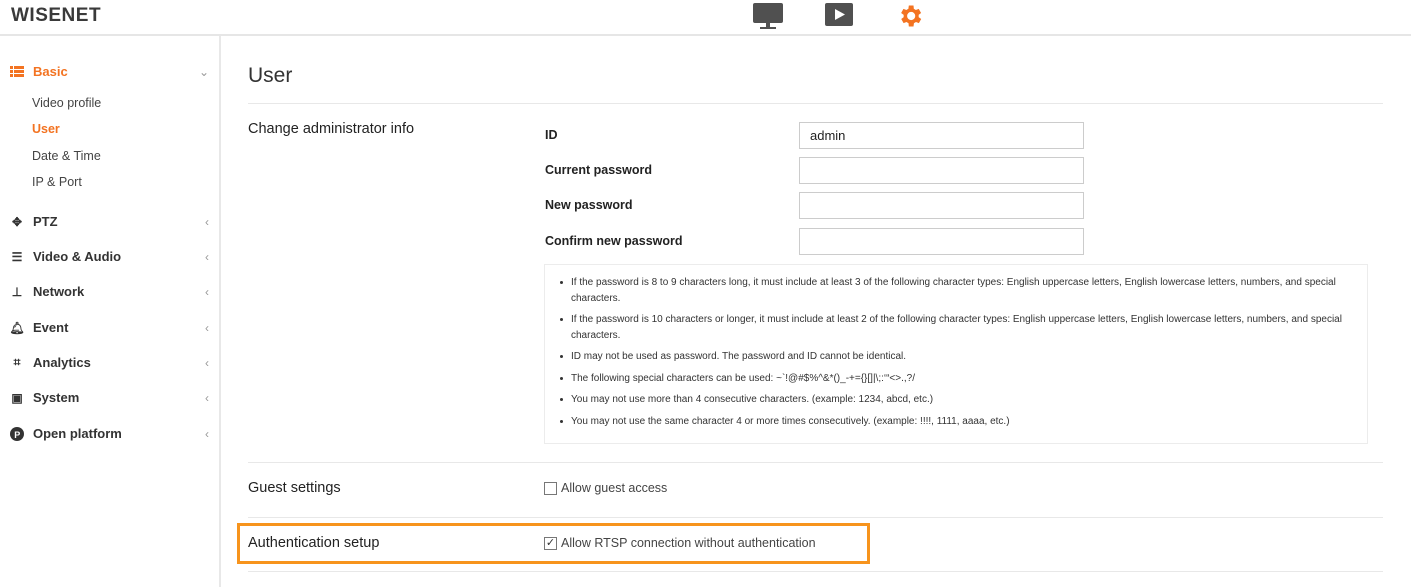  What do you see at coordinates (17, 397) in the screenshot?
I see `system-icon: ▣` at bounding box center [17, 397].